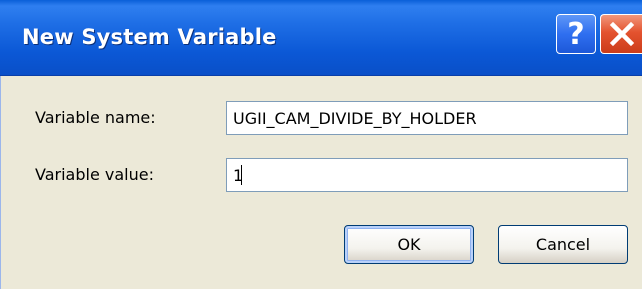 Image resolution: width=642 pixels, height=289 pixels. I want to click on variable-value-input, so click(427, 175).